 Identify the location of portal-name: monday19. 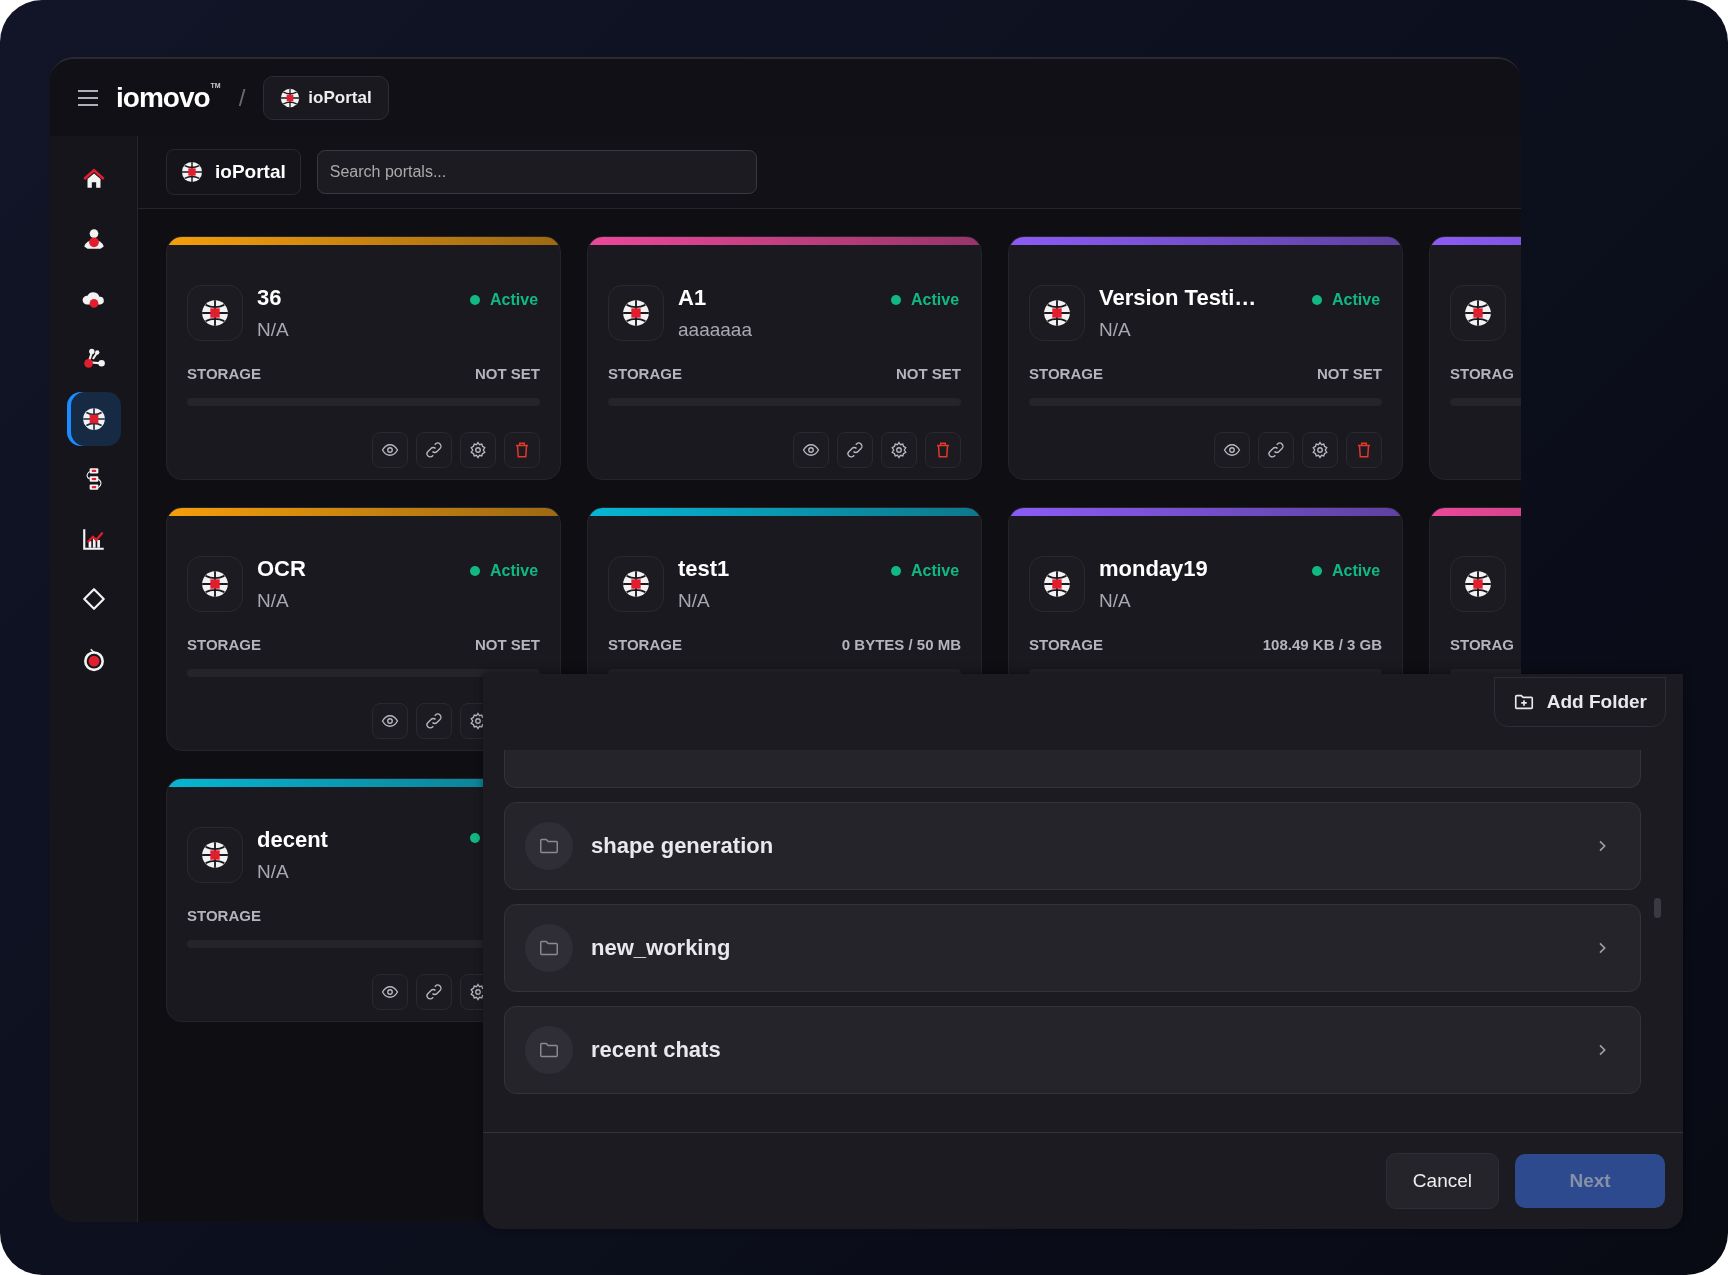
(1154, 569).